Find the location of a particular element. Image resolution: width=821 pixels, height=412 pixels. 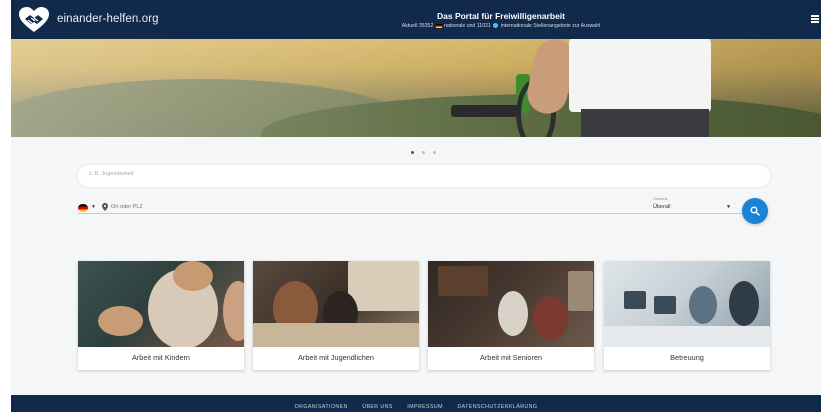

category-label: Betreuung is located at coordinates (687, 357).